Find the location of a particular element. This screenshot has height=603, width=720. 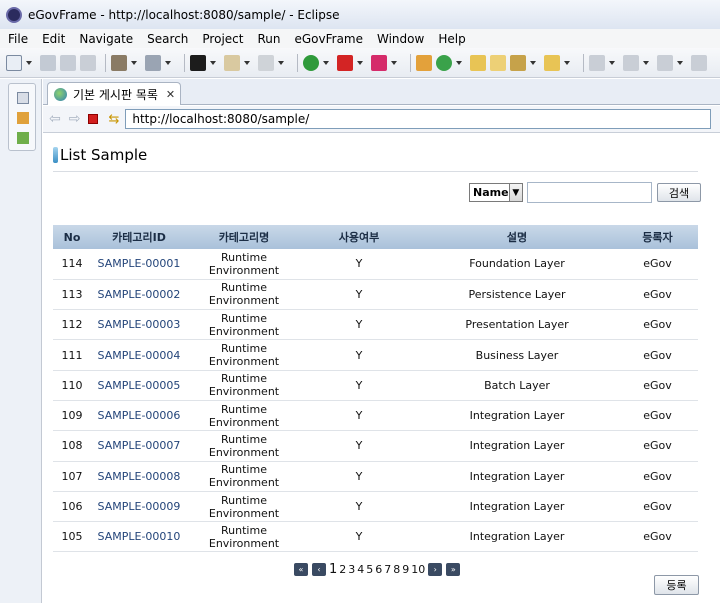

first-page-icon: « is located at coordinates (301, 569).